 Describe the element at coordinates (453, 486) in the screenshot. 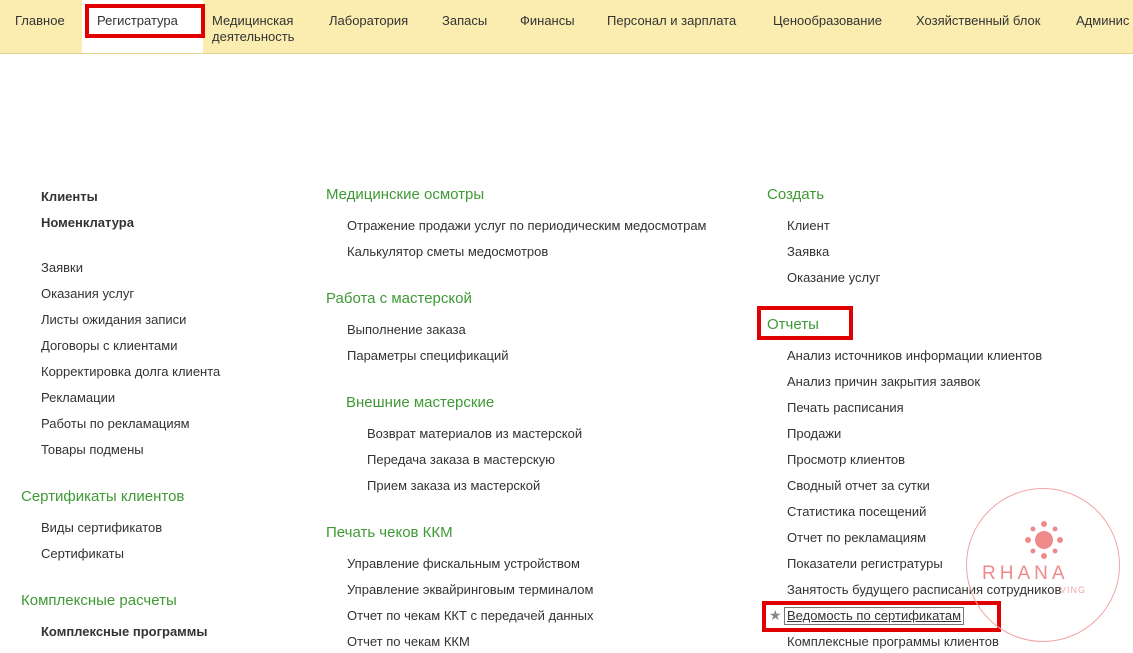

I see `link-receive-order: Прием заказа из мастерской` at that location.